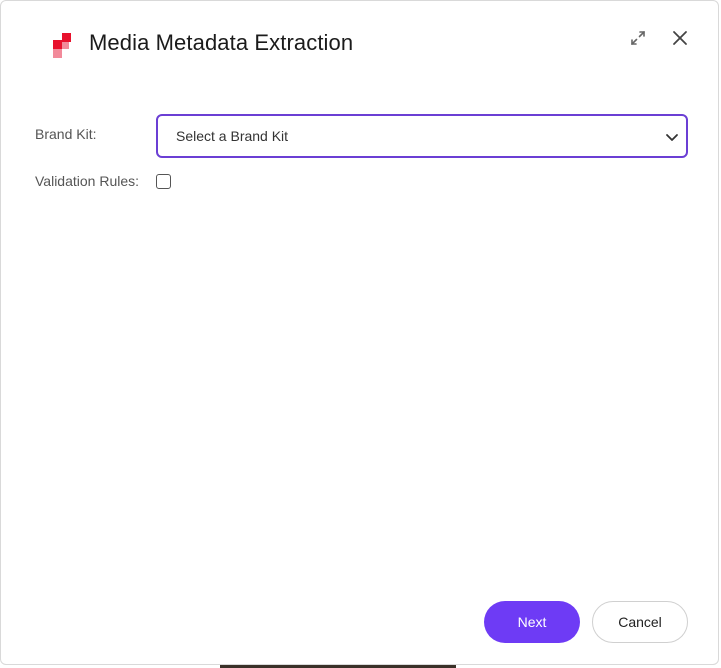 This screenshot has width=721, height=668. What do you see at coordinates (640, 622) in the screenshot?
I see `cancel-button: Cancel` at bounding box center [640, 622].